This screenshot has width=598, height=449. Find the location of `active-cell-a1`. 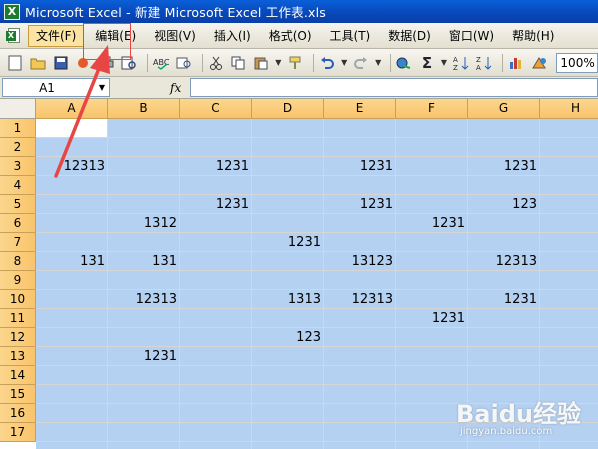

active-cell-a1 is located at coordinates (71, 128).